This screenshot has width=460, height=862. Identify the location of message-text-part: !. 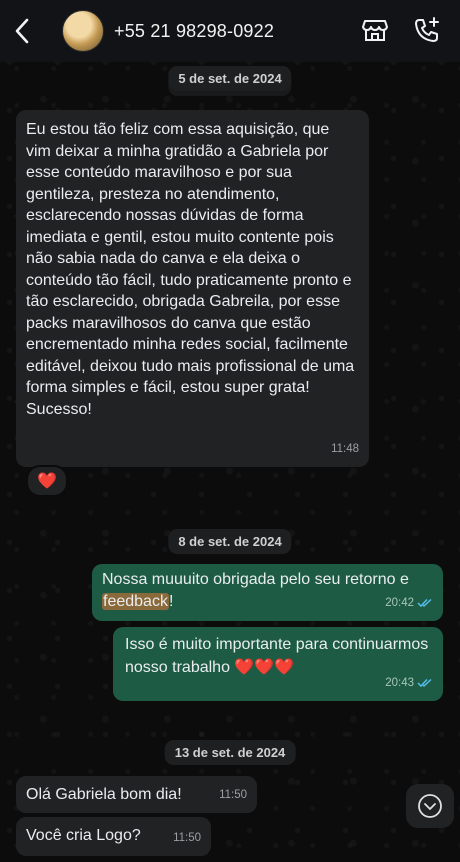
(171, 601).